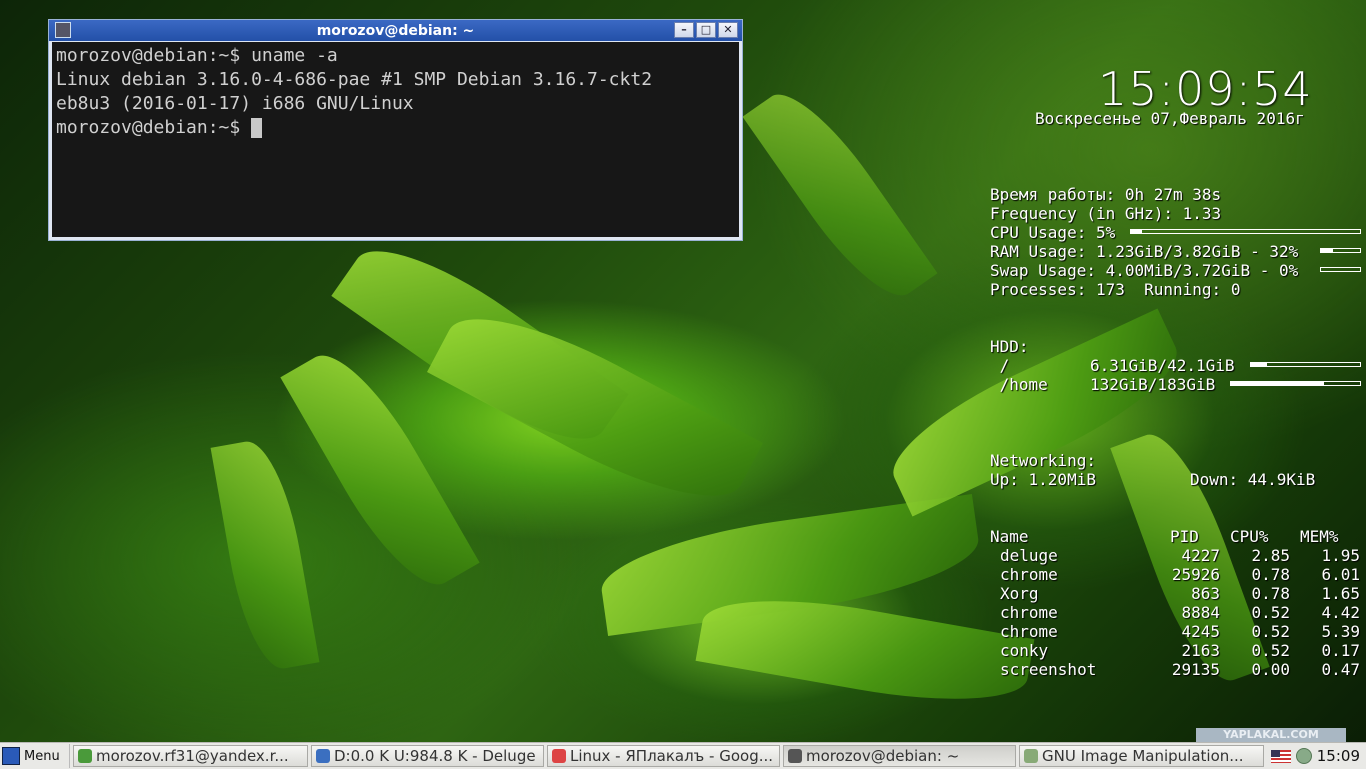 This screenshot has height=769, width=1366. I want to click on root-fs-label: /, so click(1000, 365).